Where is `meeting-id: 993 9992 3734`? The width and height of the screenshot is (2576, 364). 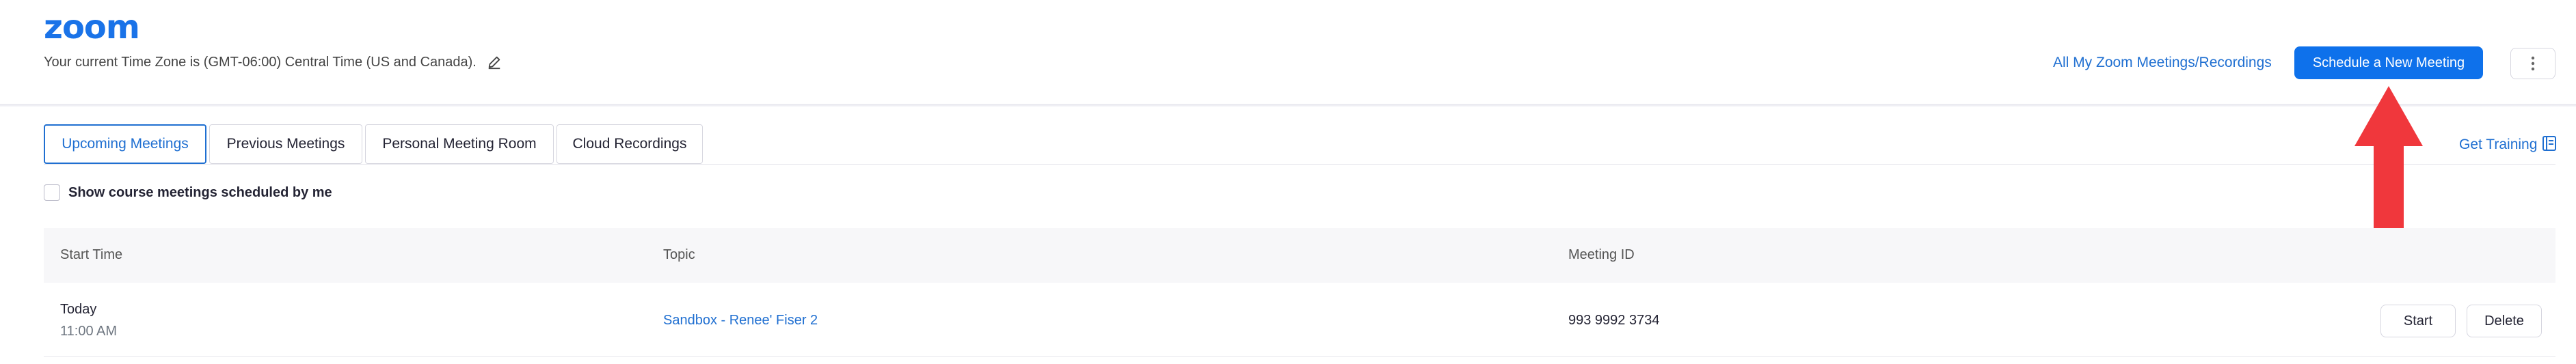
meeting-id: 993 9992 3734 is located at coordinates (1614, 320).